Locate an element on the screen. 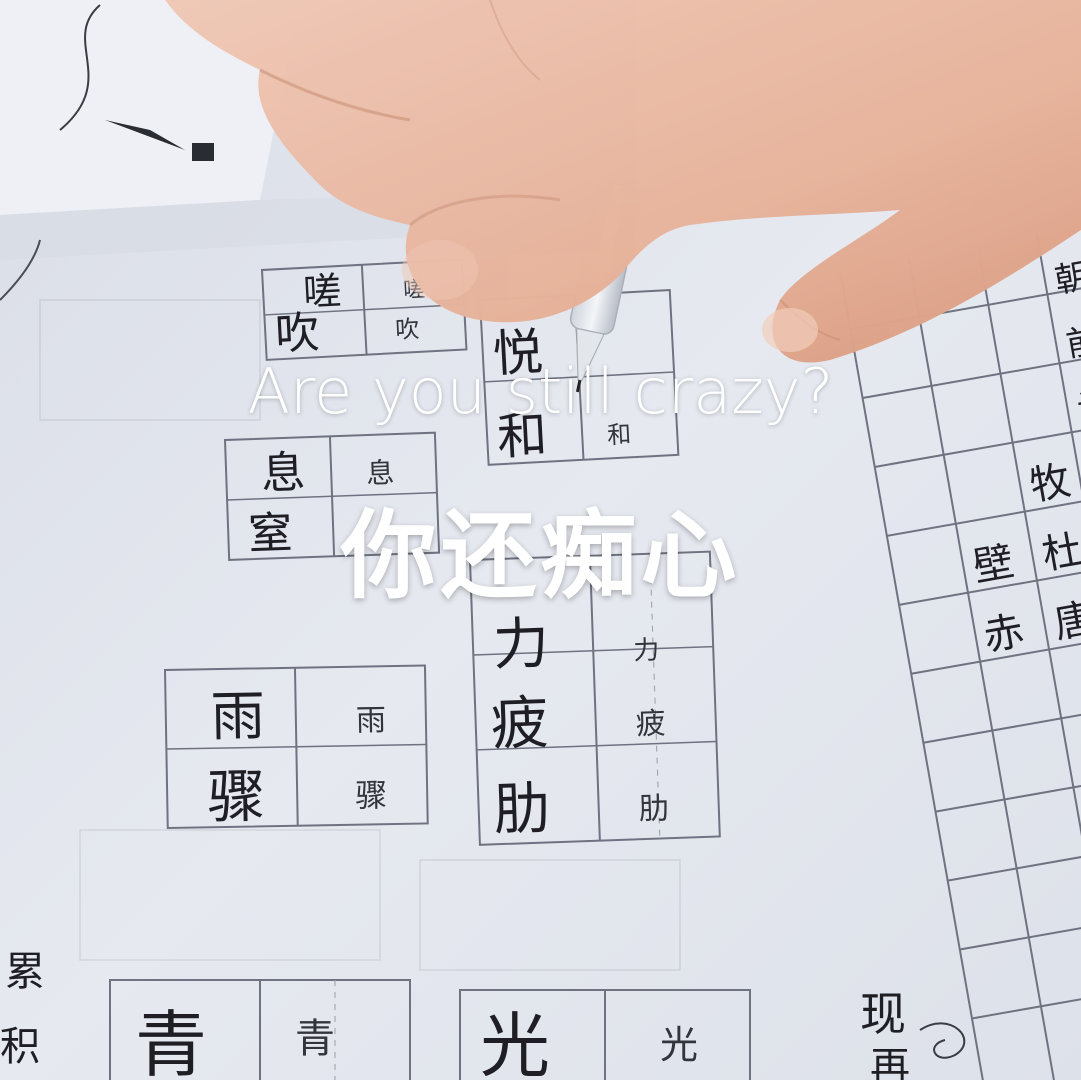  overlay-subtitle-en: Are you still crazy? is located at coordinates (540, 391).